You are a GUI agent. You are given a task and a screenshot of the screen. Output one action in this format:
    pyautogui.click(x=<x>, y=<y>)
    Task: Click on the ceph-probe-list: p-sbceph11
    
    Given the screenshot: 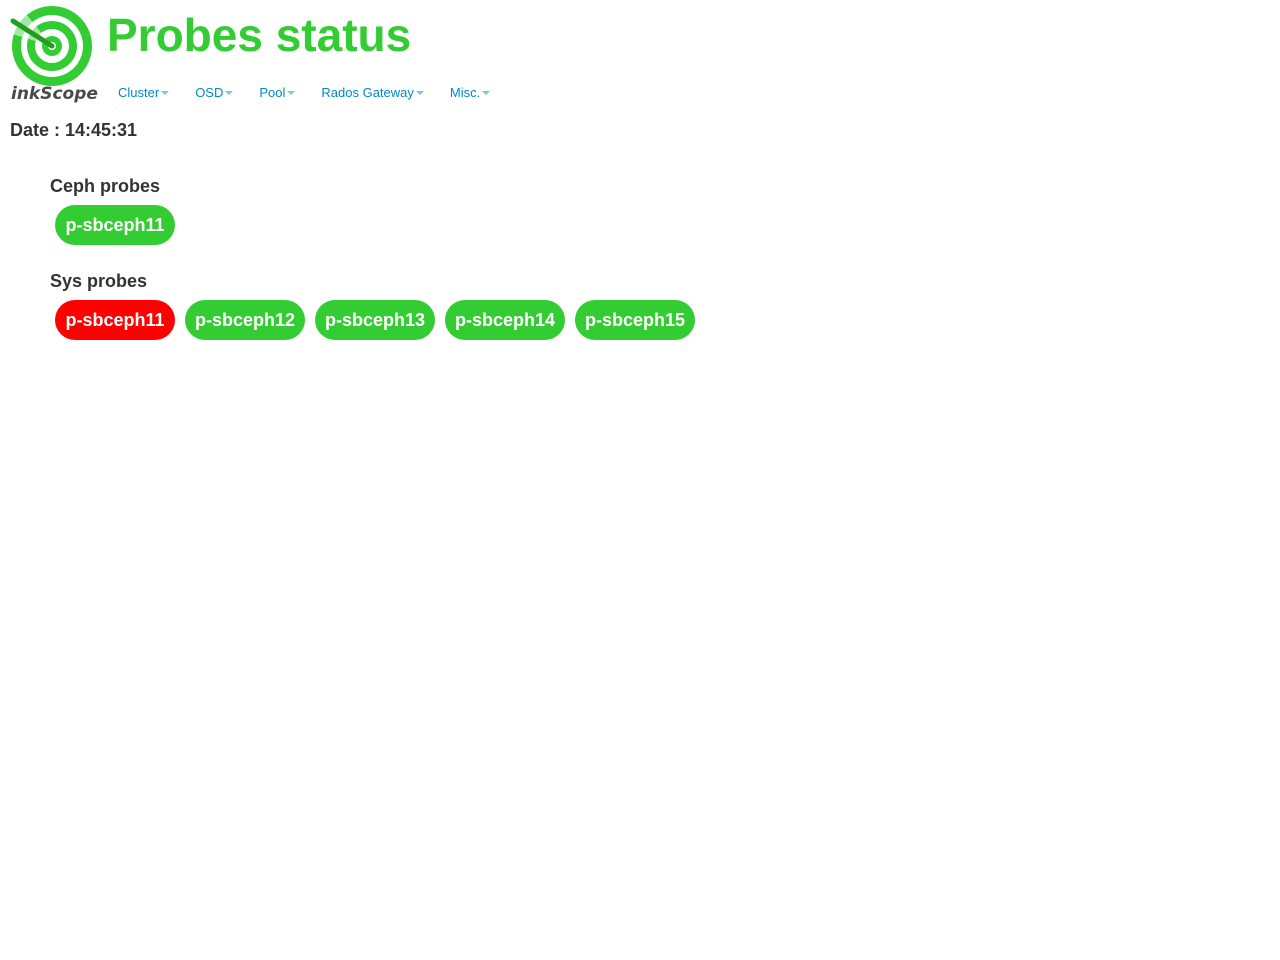 What is the action you would take?
    pyautogui.click(x=120, y=225)
    